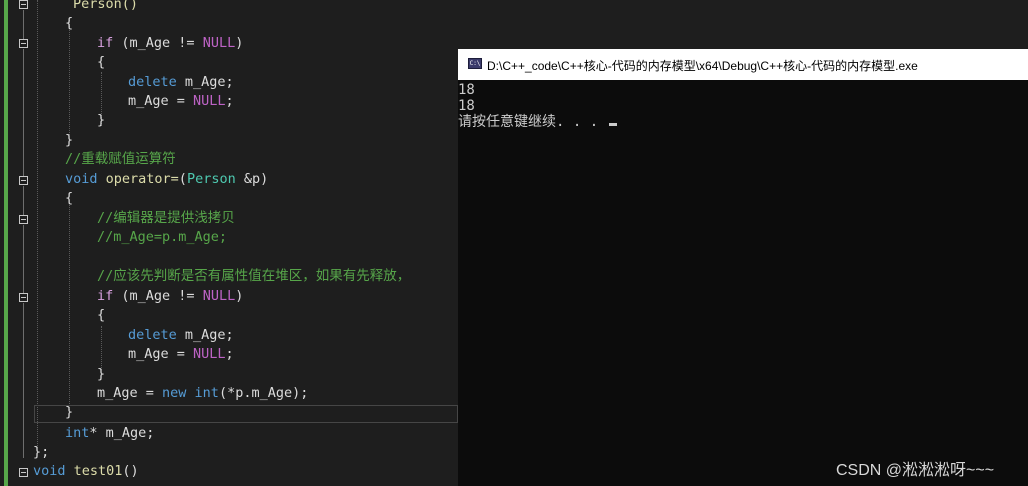  I want to click on console-line: 请按任意键继续. . ., so click(537, 122).